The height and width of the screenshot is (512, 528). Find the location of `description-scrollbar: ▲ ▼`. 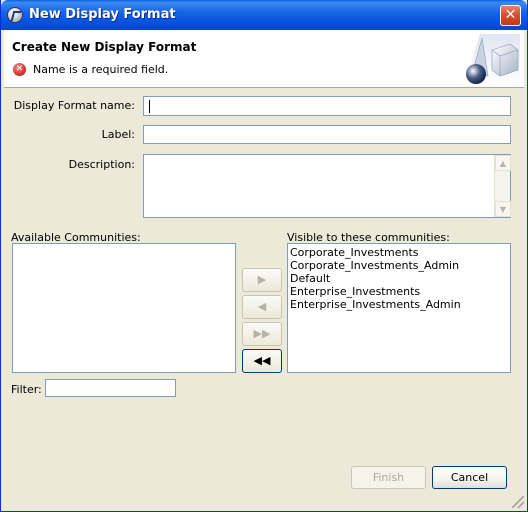

description-scrollbar: ▲ ▼ is located at coordinates (502, 186).